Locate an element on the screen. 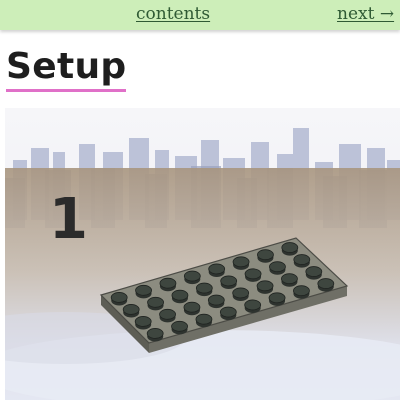  page-title: Setup is located at coordinates (66, 68).